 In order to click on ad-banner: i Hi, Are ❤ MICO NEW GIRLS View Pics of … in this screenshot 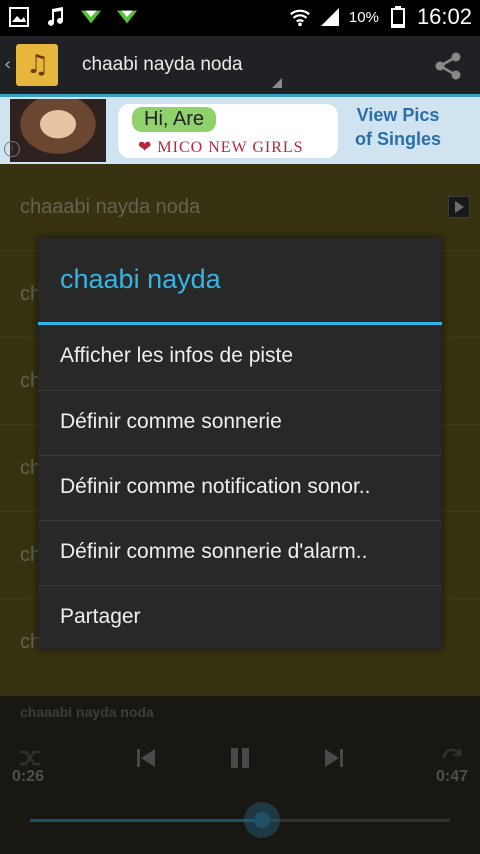, I will do `click(240, 130)`.